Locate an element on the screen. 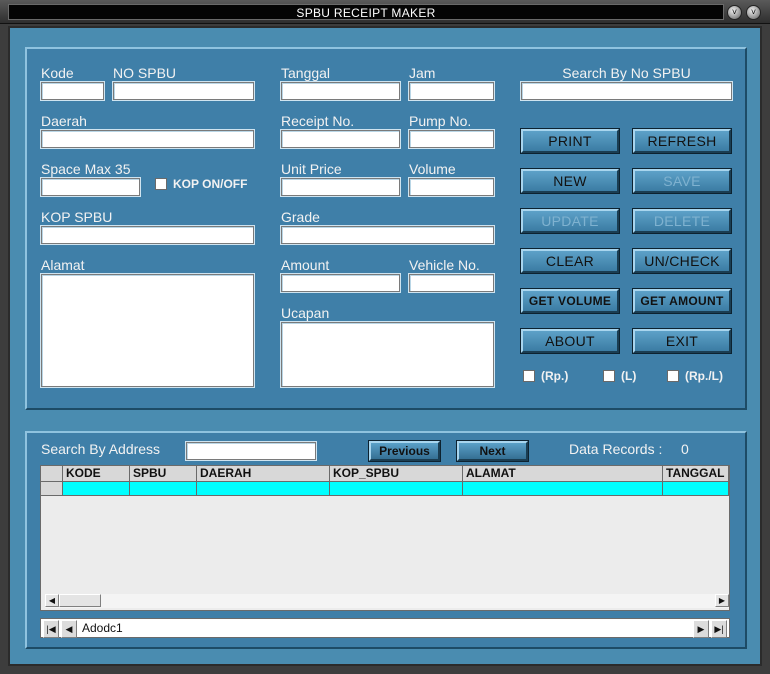 The height and width of the screenshot is (674, 770). search-address-label: Search By Address is located at coordinates (101, 449).